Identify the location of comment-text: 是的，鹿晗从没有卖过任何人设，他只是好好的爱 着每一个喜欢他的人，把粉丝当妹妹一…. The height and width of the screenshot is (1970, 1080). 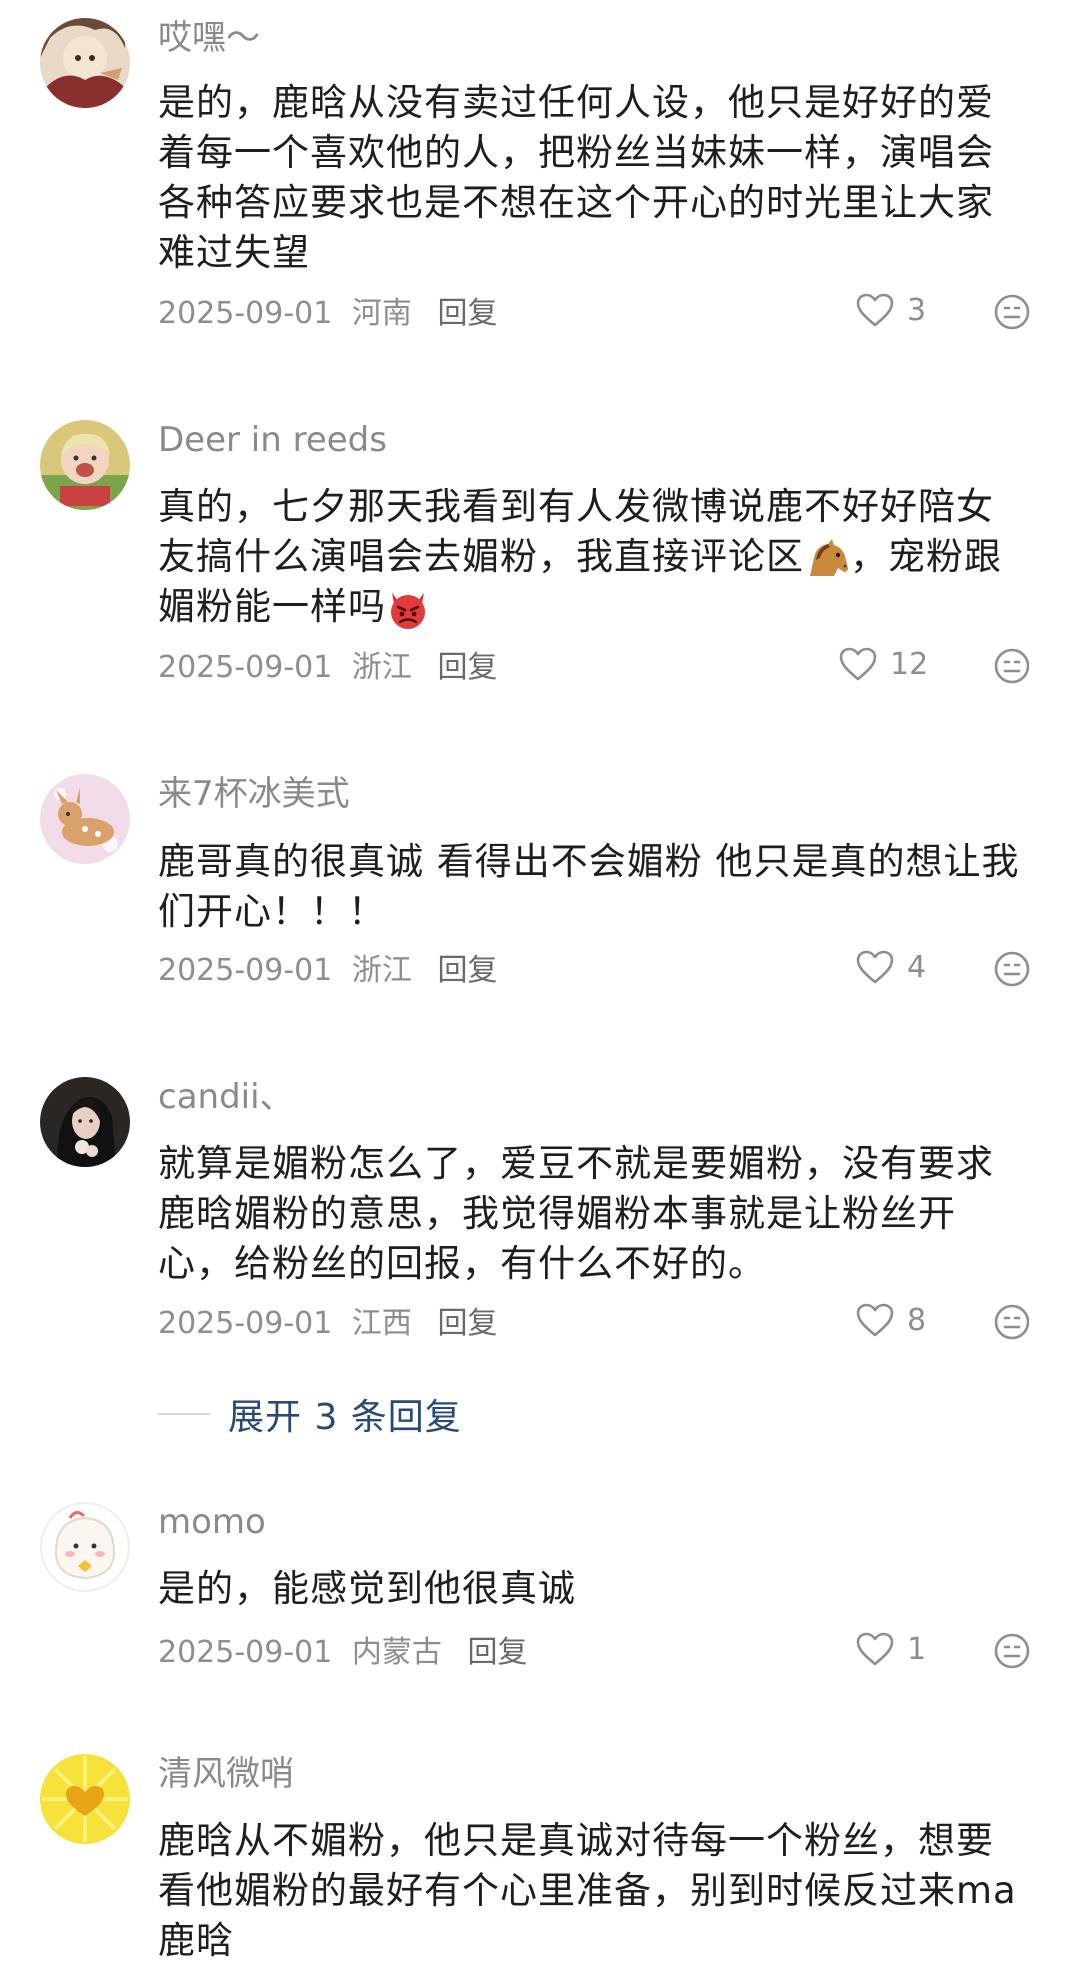
(598, 178).